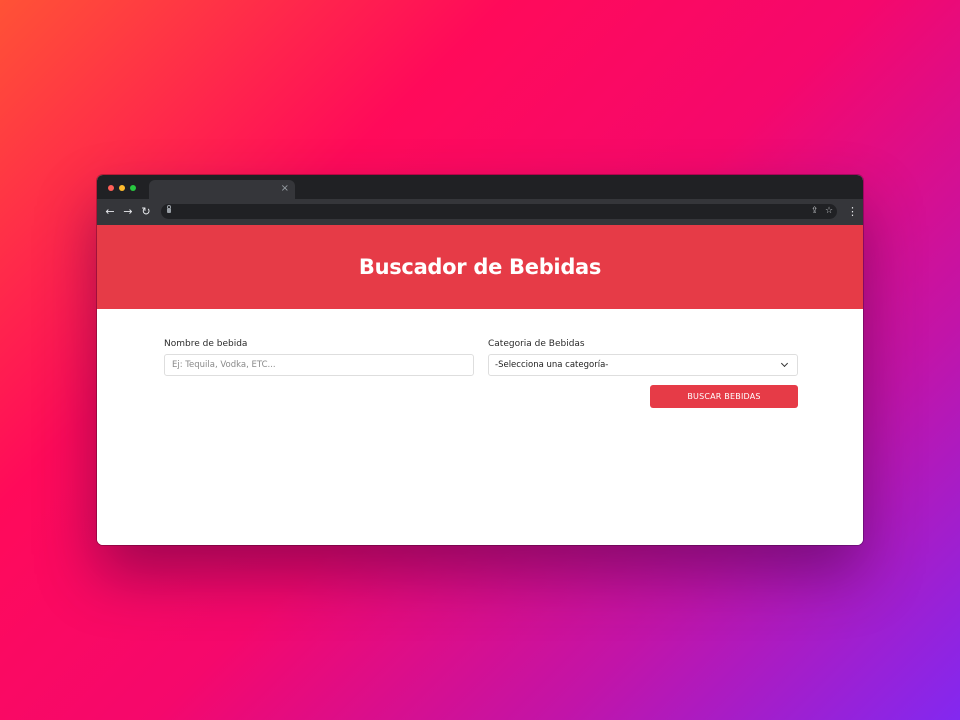 This screenshot has height=720, width=960. What do you see at coordinates (146, 212) in the screenshot?
I see `reload-icon: ↻` at bounding box center [146, 212].